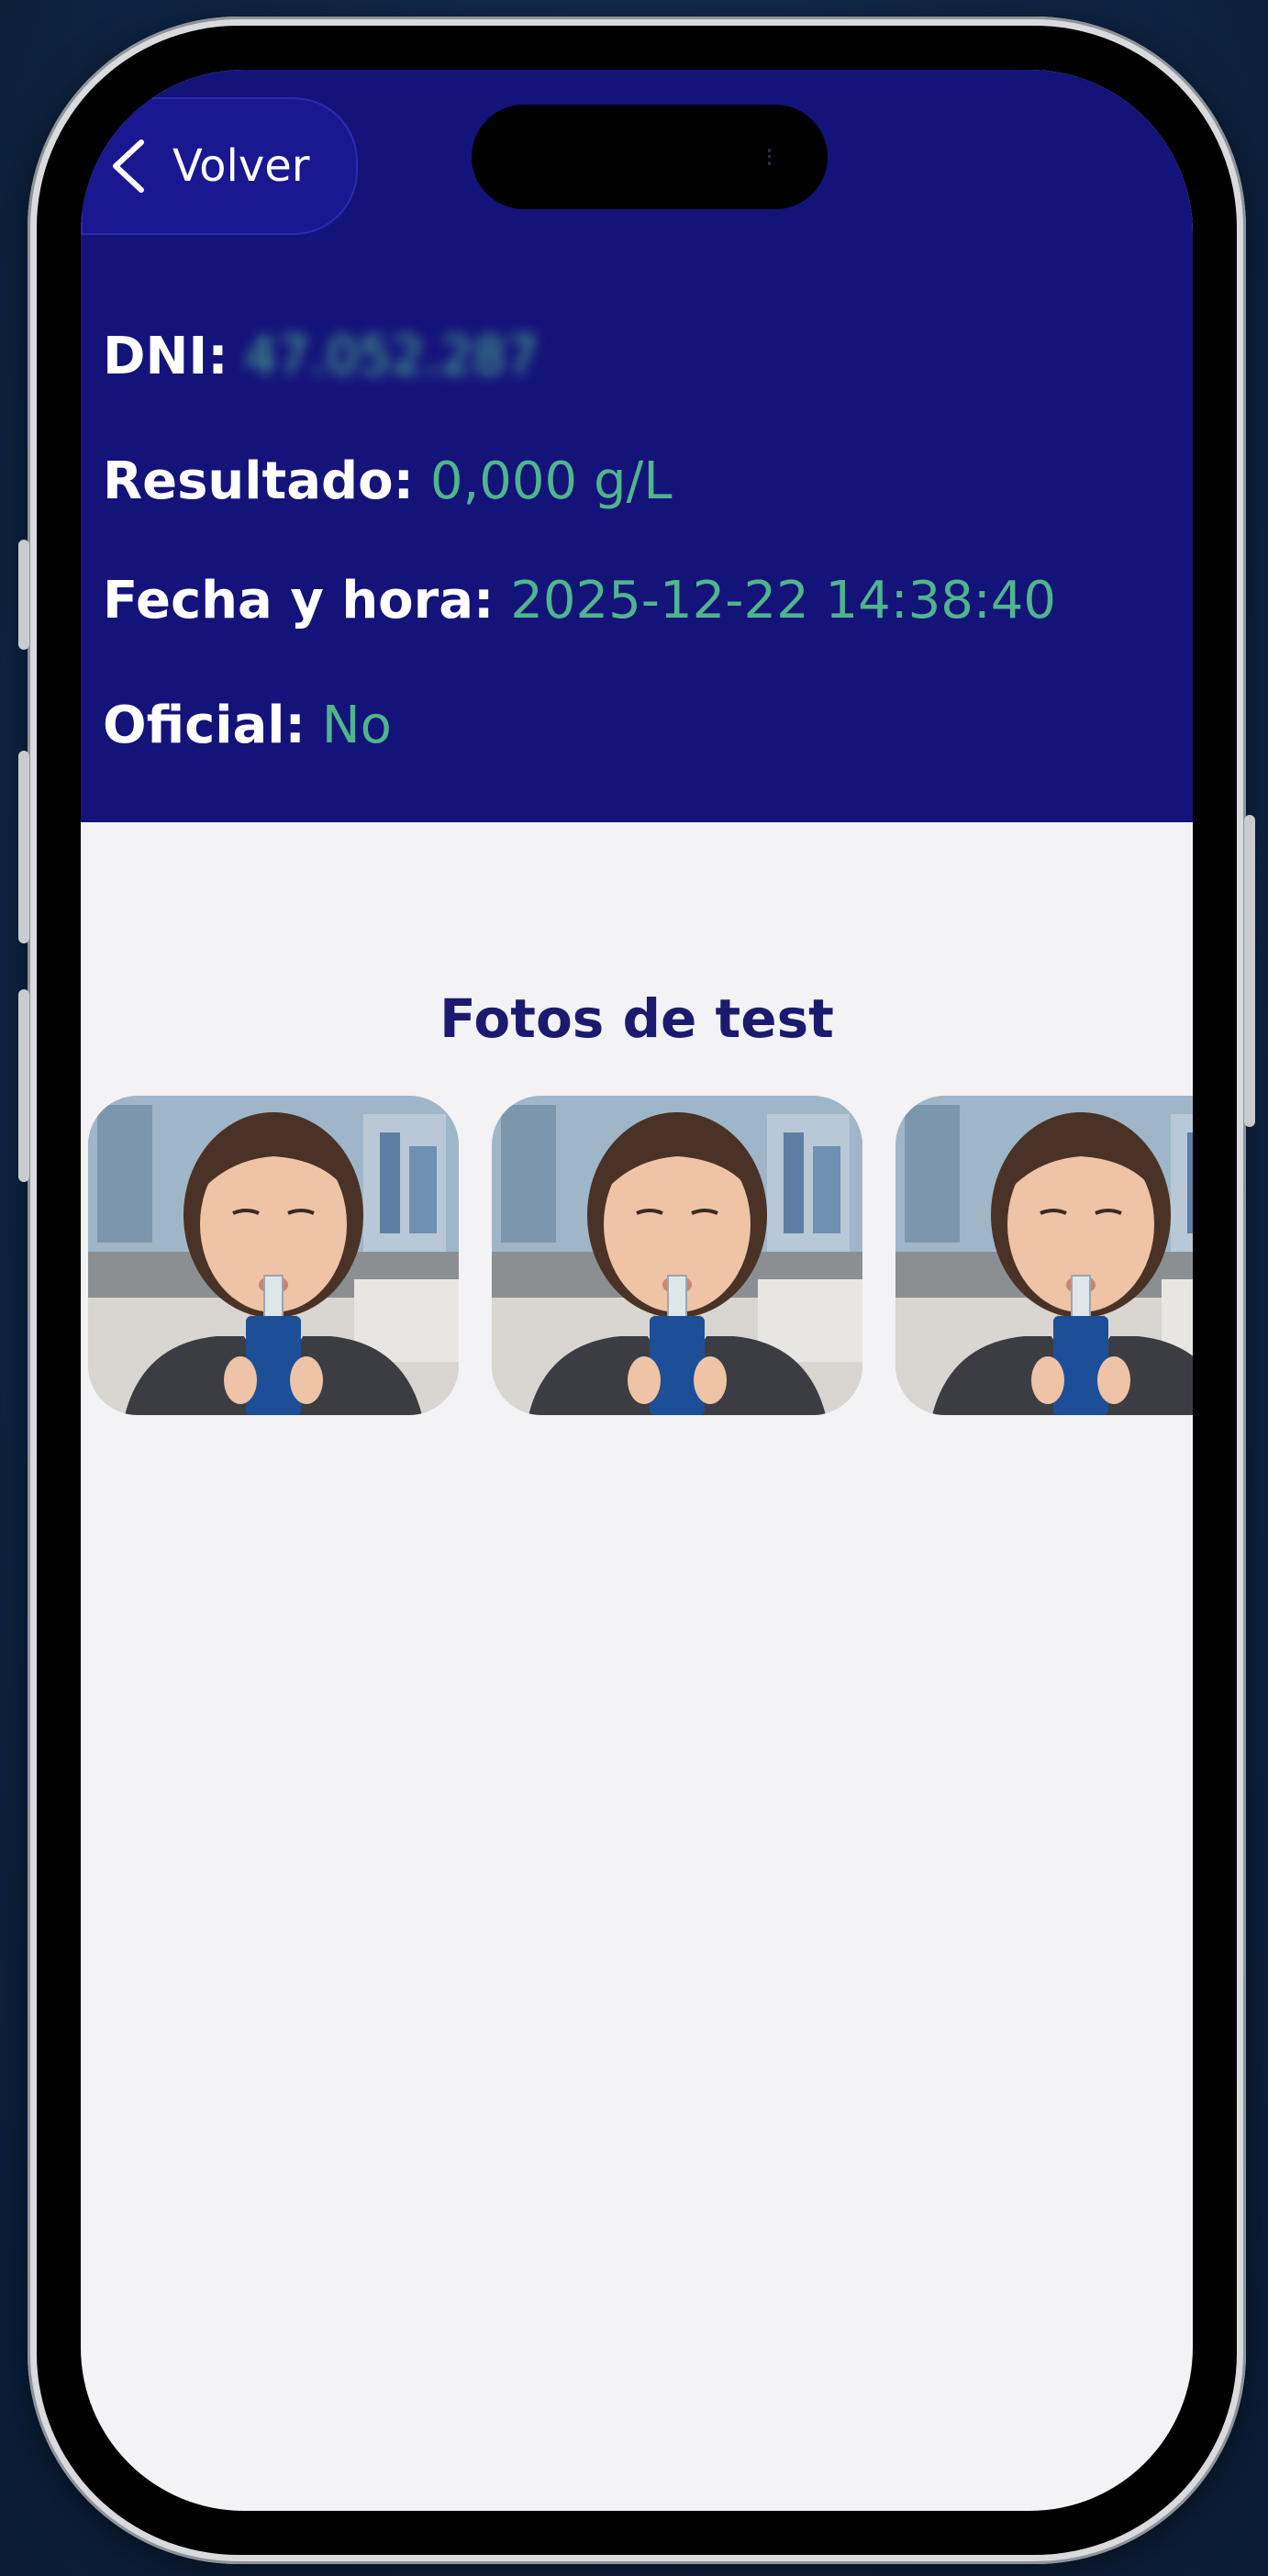 The height and width of the screenshot is (2576, 1268). What do you see at coordinates (24, 595) in the screenshot?
I see `action-button` at bounding box center [24, 595].